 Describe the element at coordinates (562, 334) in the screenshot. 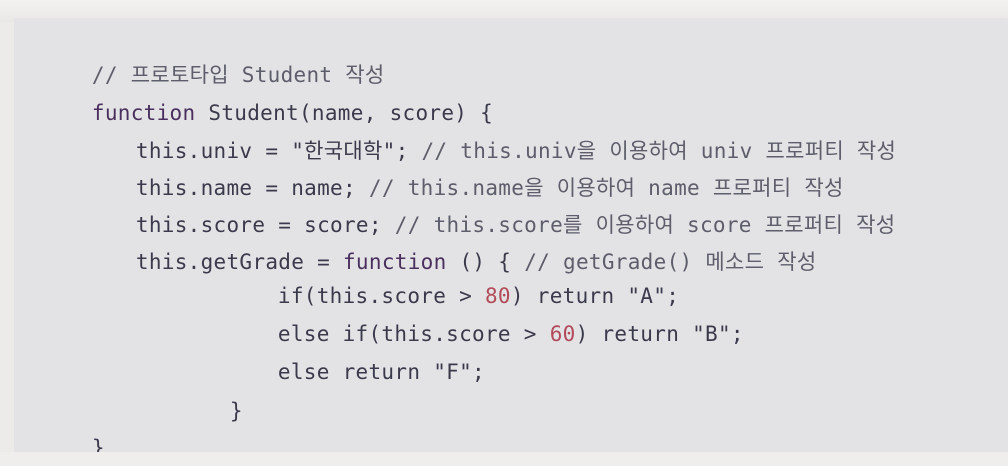

I see `number-60: 60` at that location.